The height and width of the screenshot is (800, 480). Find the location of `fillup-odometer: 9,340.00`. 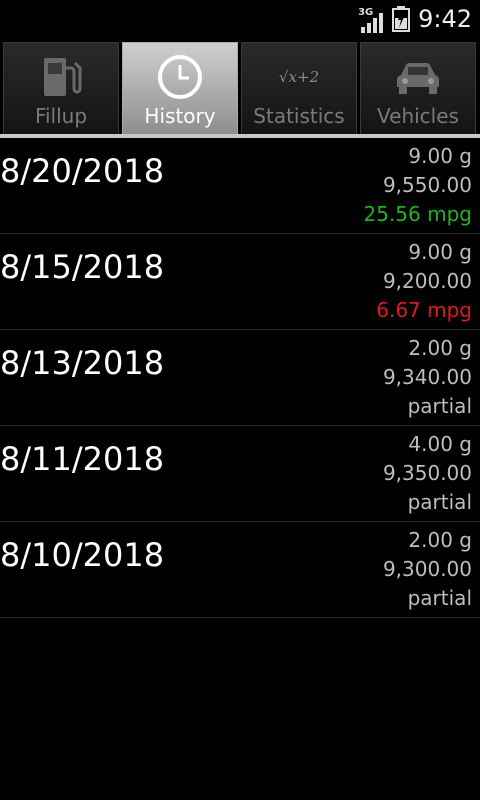

fillup-odometer: 9,340.00 is located at coordinates (427, 377).